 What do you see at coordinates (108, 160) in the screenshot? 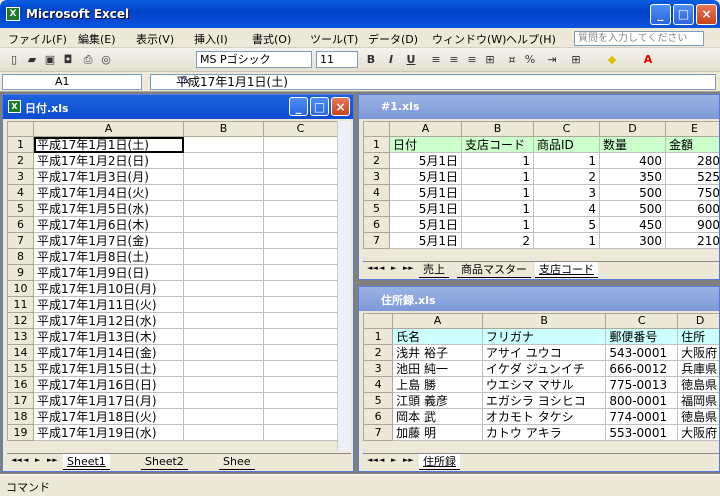
I see `cell: 平成17年1月2日(日)` at bounding box center [108, 160].